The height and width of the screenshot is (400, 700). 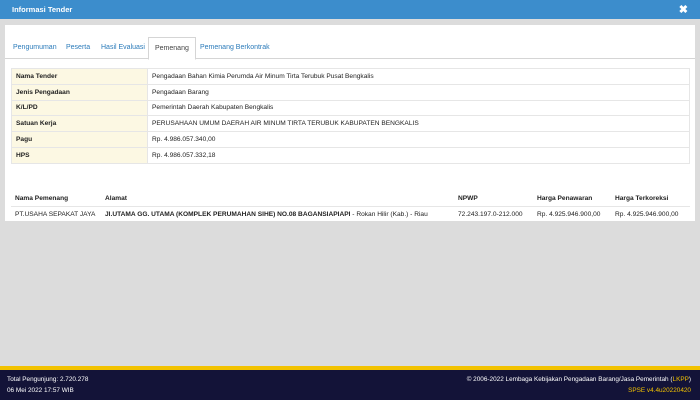 I want to click on info-label: Nama Tender, so click(x=79, y=76).